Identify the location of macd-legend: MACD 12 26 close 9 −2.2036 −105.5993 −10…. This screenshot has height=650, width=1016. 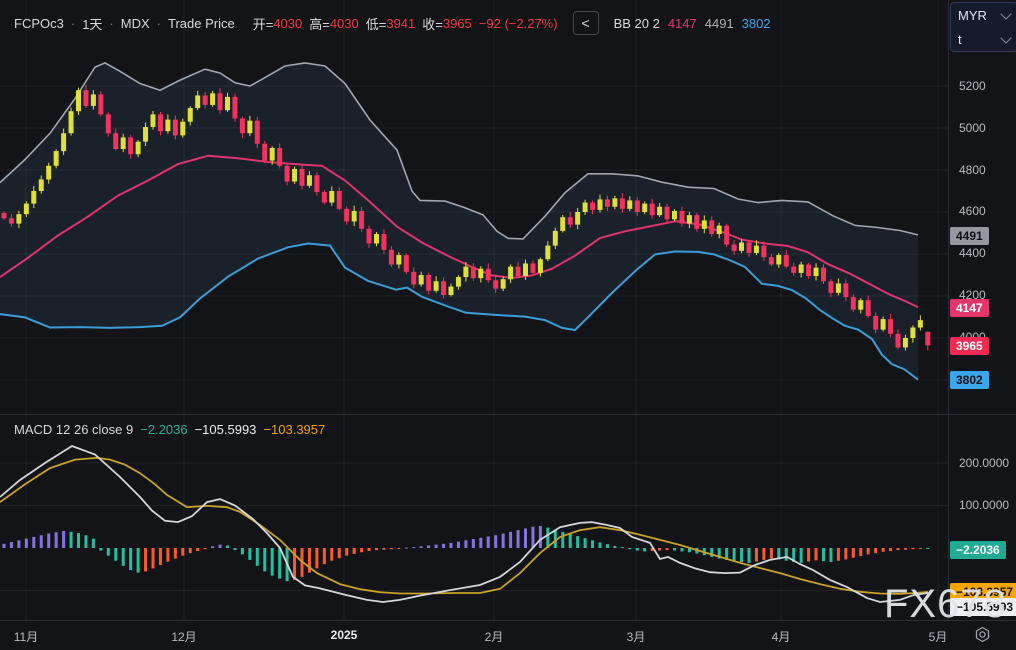
(169, 429).